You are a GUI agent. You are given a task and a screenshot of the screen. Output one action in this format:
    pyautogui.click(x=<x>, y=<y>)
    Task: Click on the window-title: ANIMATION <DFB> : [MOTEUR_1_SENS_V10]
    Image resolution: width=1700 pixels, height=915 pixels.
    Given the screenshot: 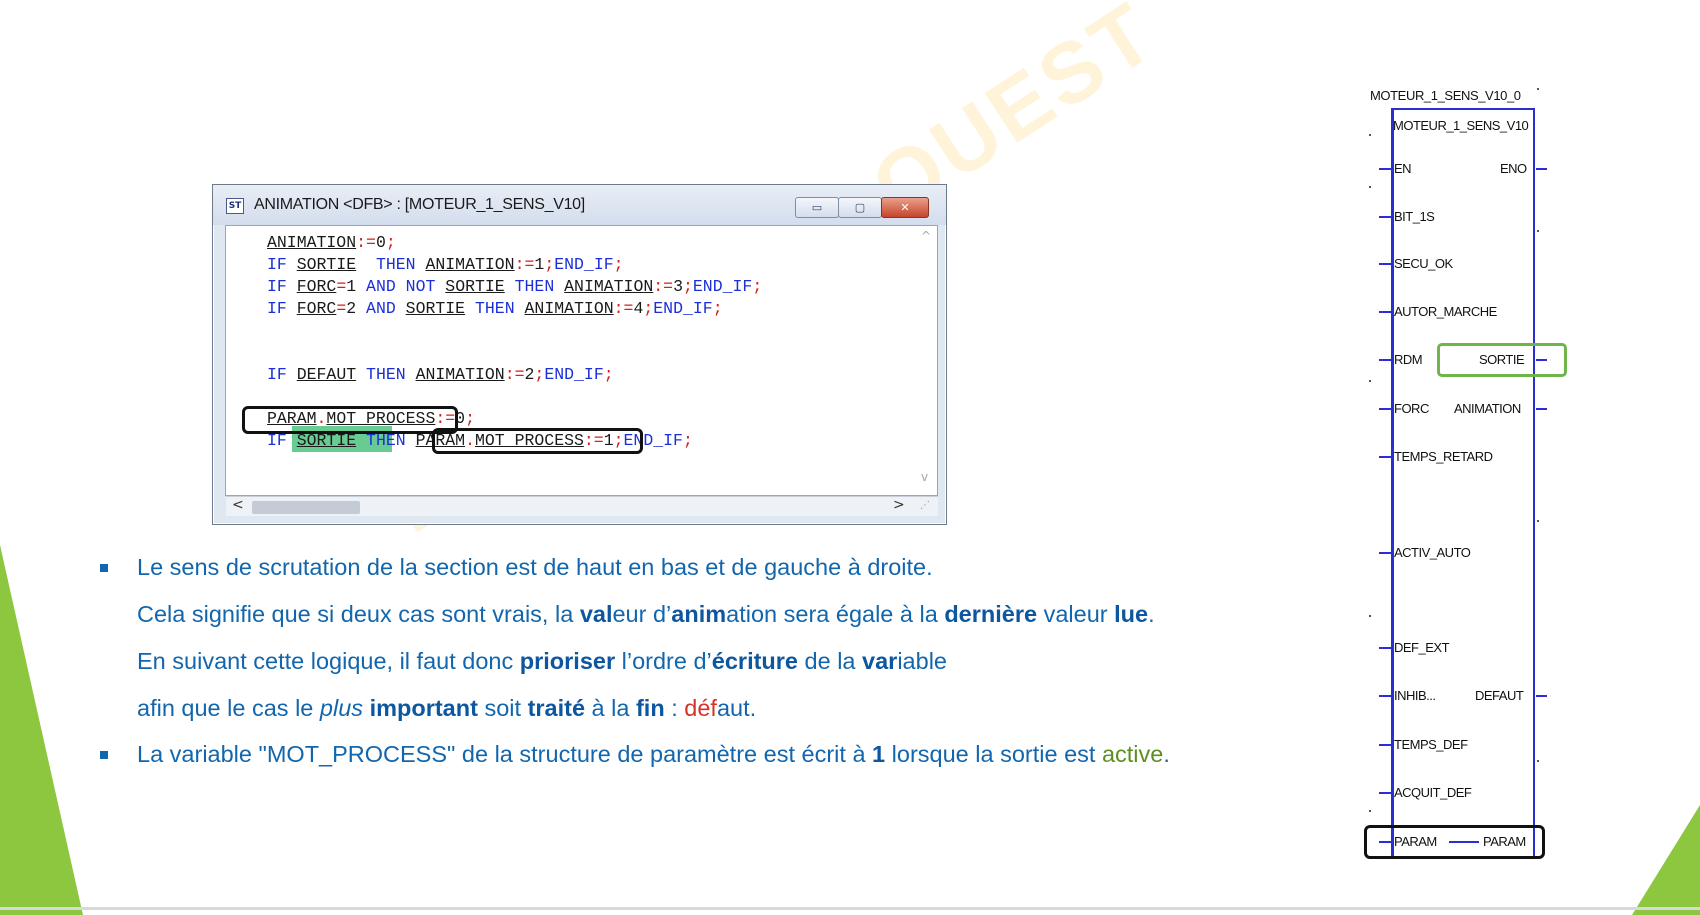 What is the action you would take?
    pyautogui.click(x=419, y=204)
    